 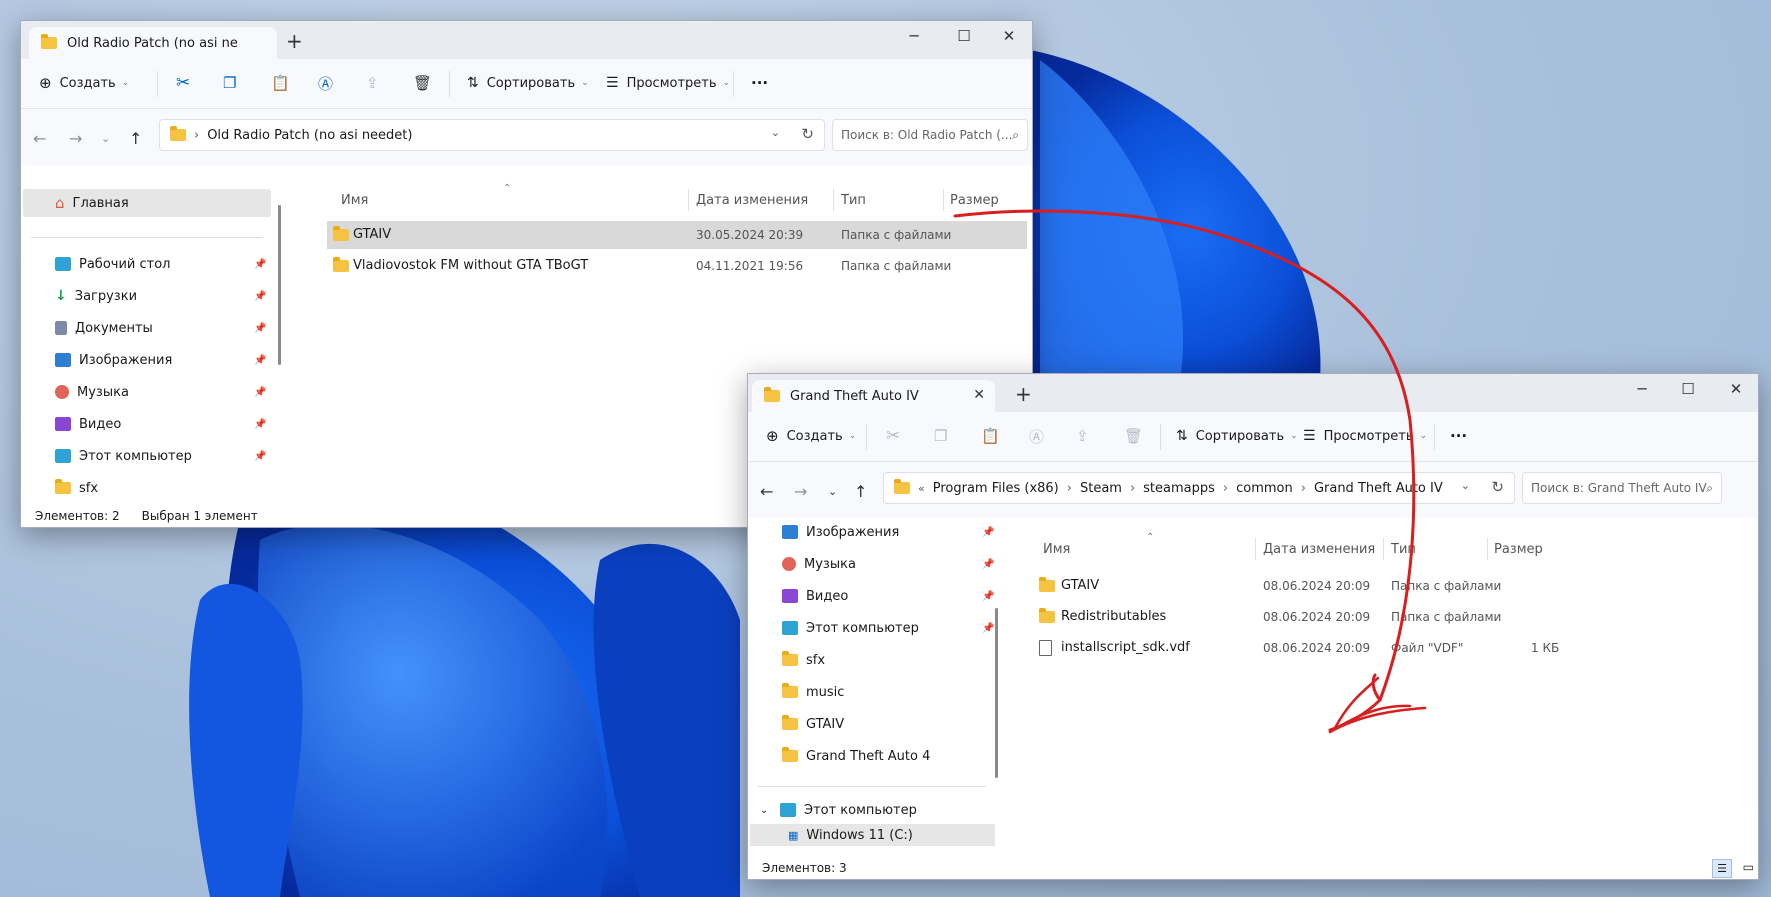 I want to click on address-bar: › Old Radio Patch (no asi needet) ⌄ ↻, so click(x=492, y=135).